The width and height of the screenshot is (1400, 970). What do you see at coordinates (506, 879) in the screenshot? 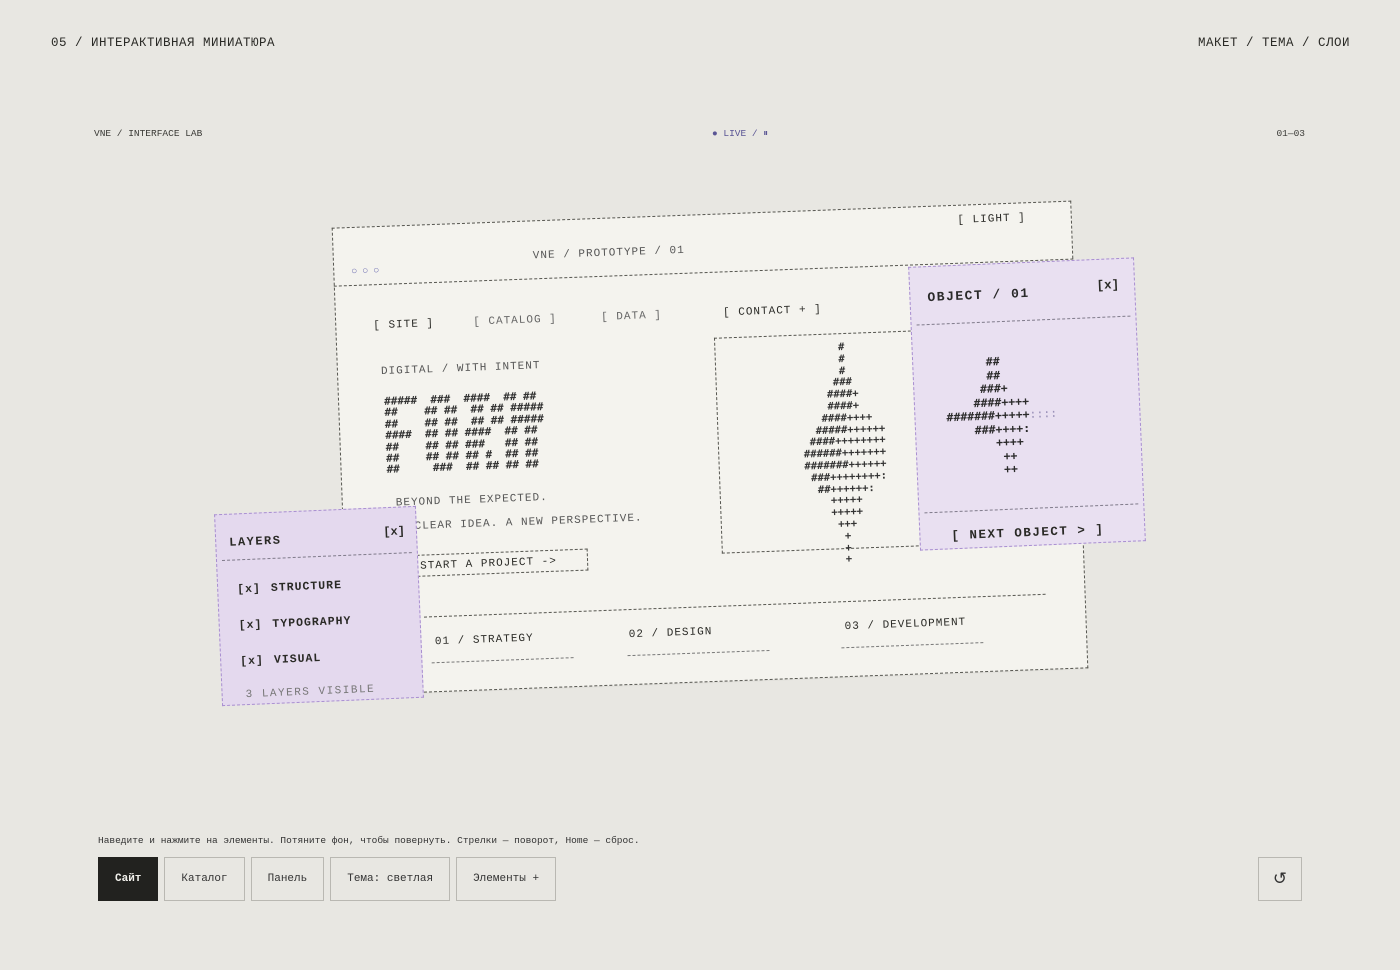
I see `elements-button: Элементы +` at bounding box center [506, 879].